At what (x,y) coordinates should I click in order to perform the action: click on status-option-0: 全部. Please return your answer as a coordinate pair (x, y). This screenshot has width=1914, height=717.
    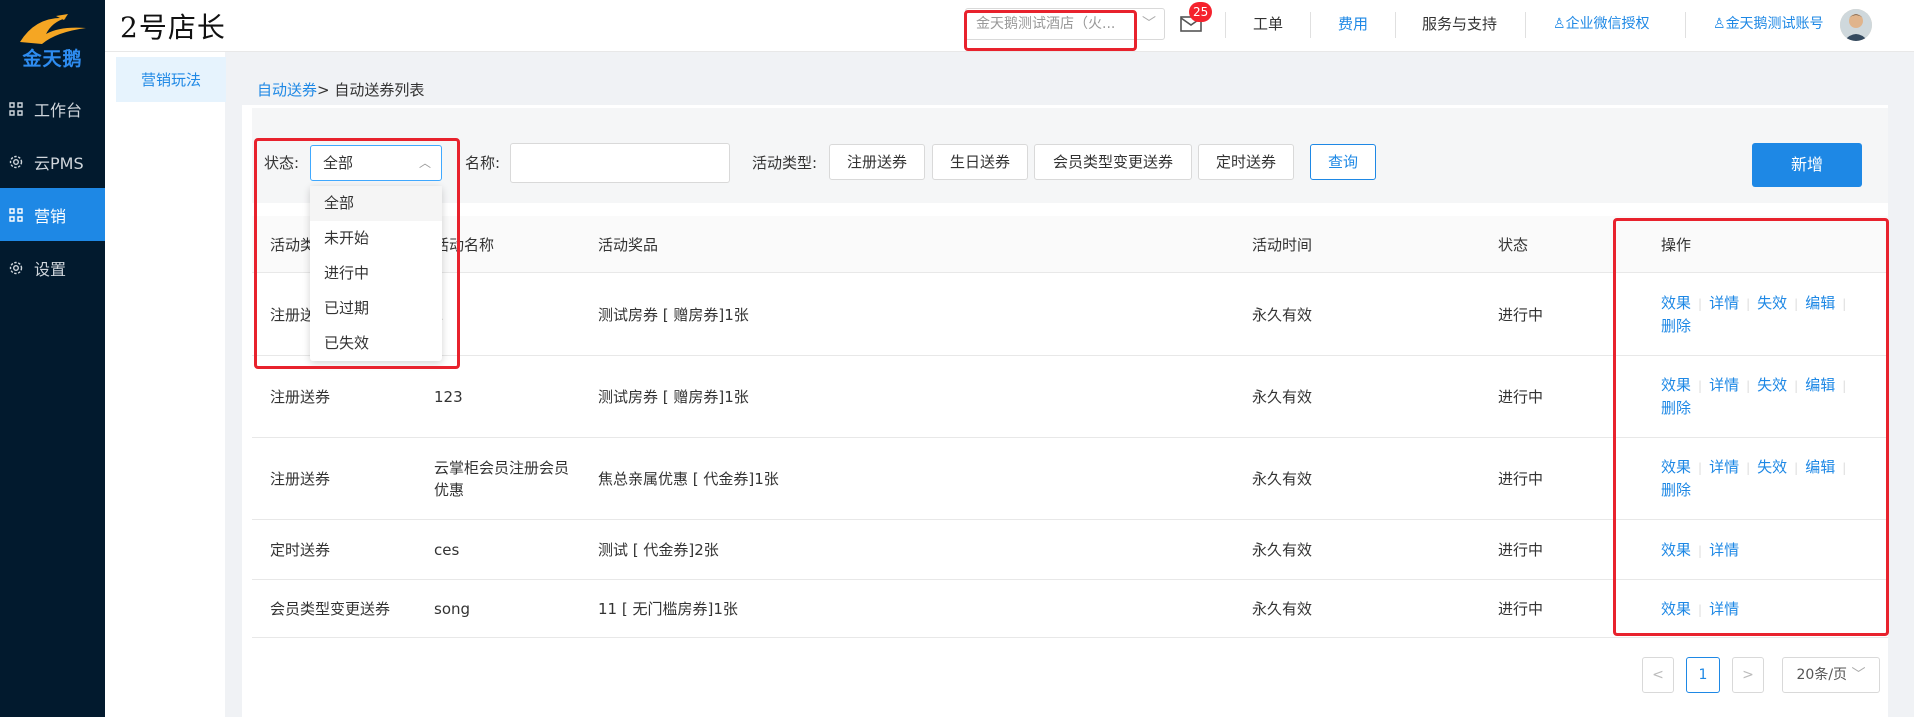
    Looking at the image, I should click on (376, 203).